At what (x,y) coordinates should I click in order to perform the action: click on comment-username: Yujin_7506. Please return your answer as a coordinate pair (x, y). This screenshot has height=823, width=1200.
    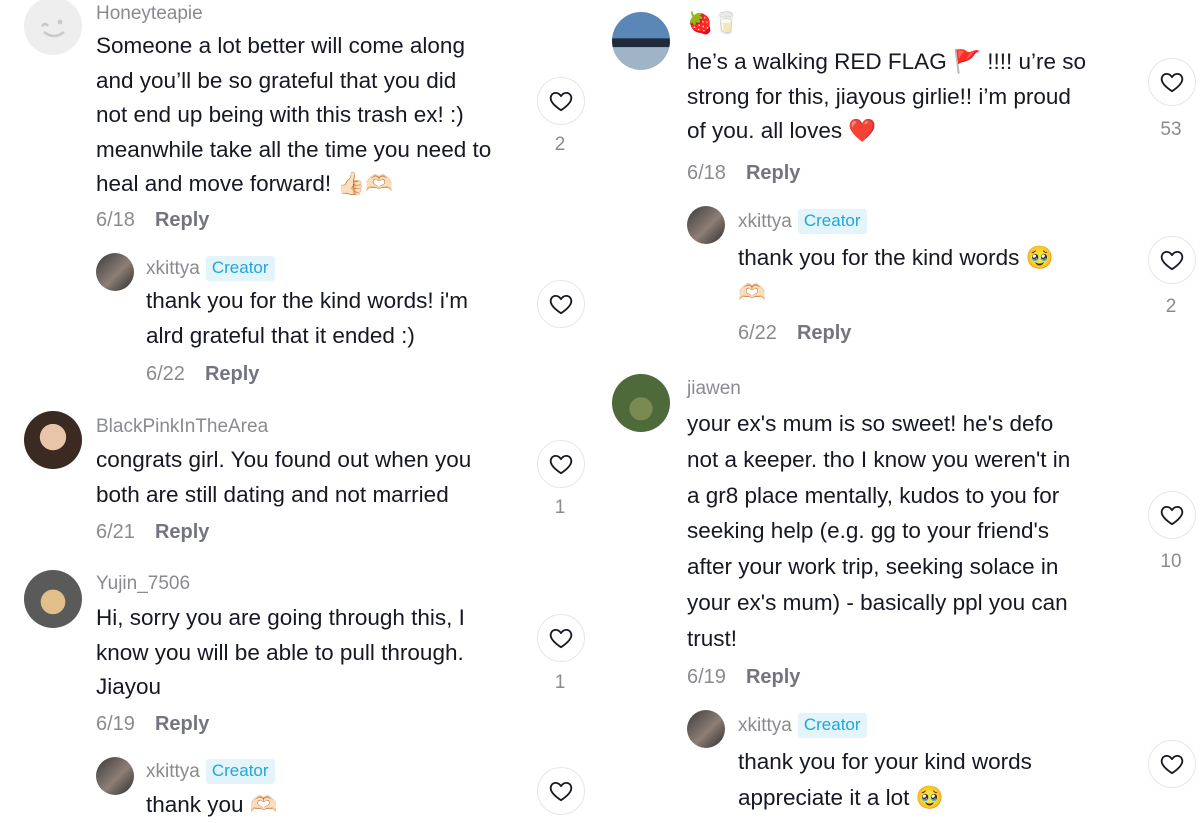
    Looking at the image, I should click on (143, 584).